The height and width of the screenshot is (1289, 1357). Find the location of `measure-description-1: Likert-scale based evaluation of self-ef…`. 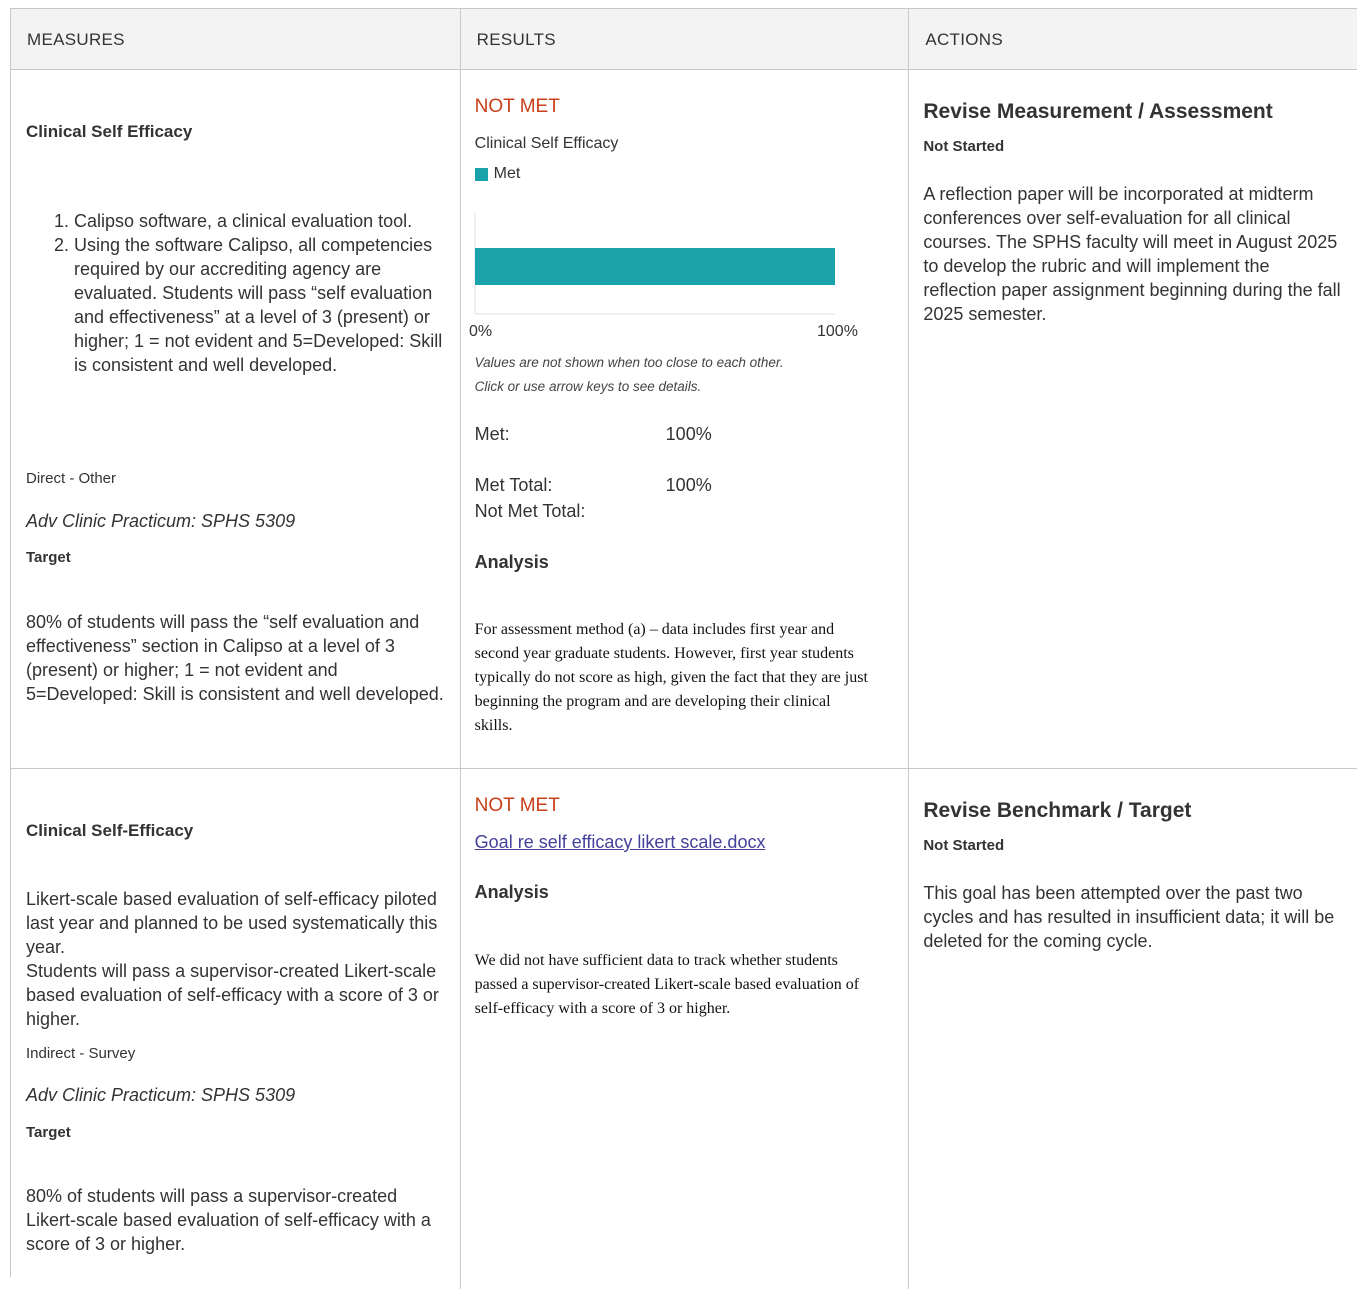

measure-description-1: Likert-scale based evaluation of self-ef… is located at coordinates (232, 923).